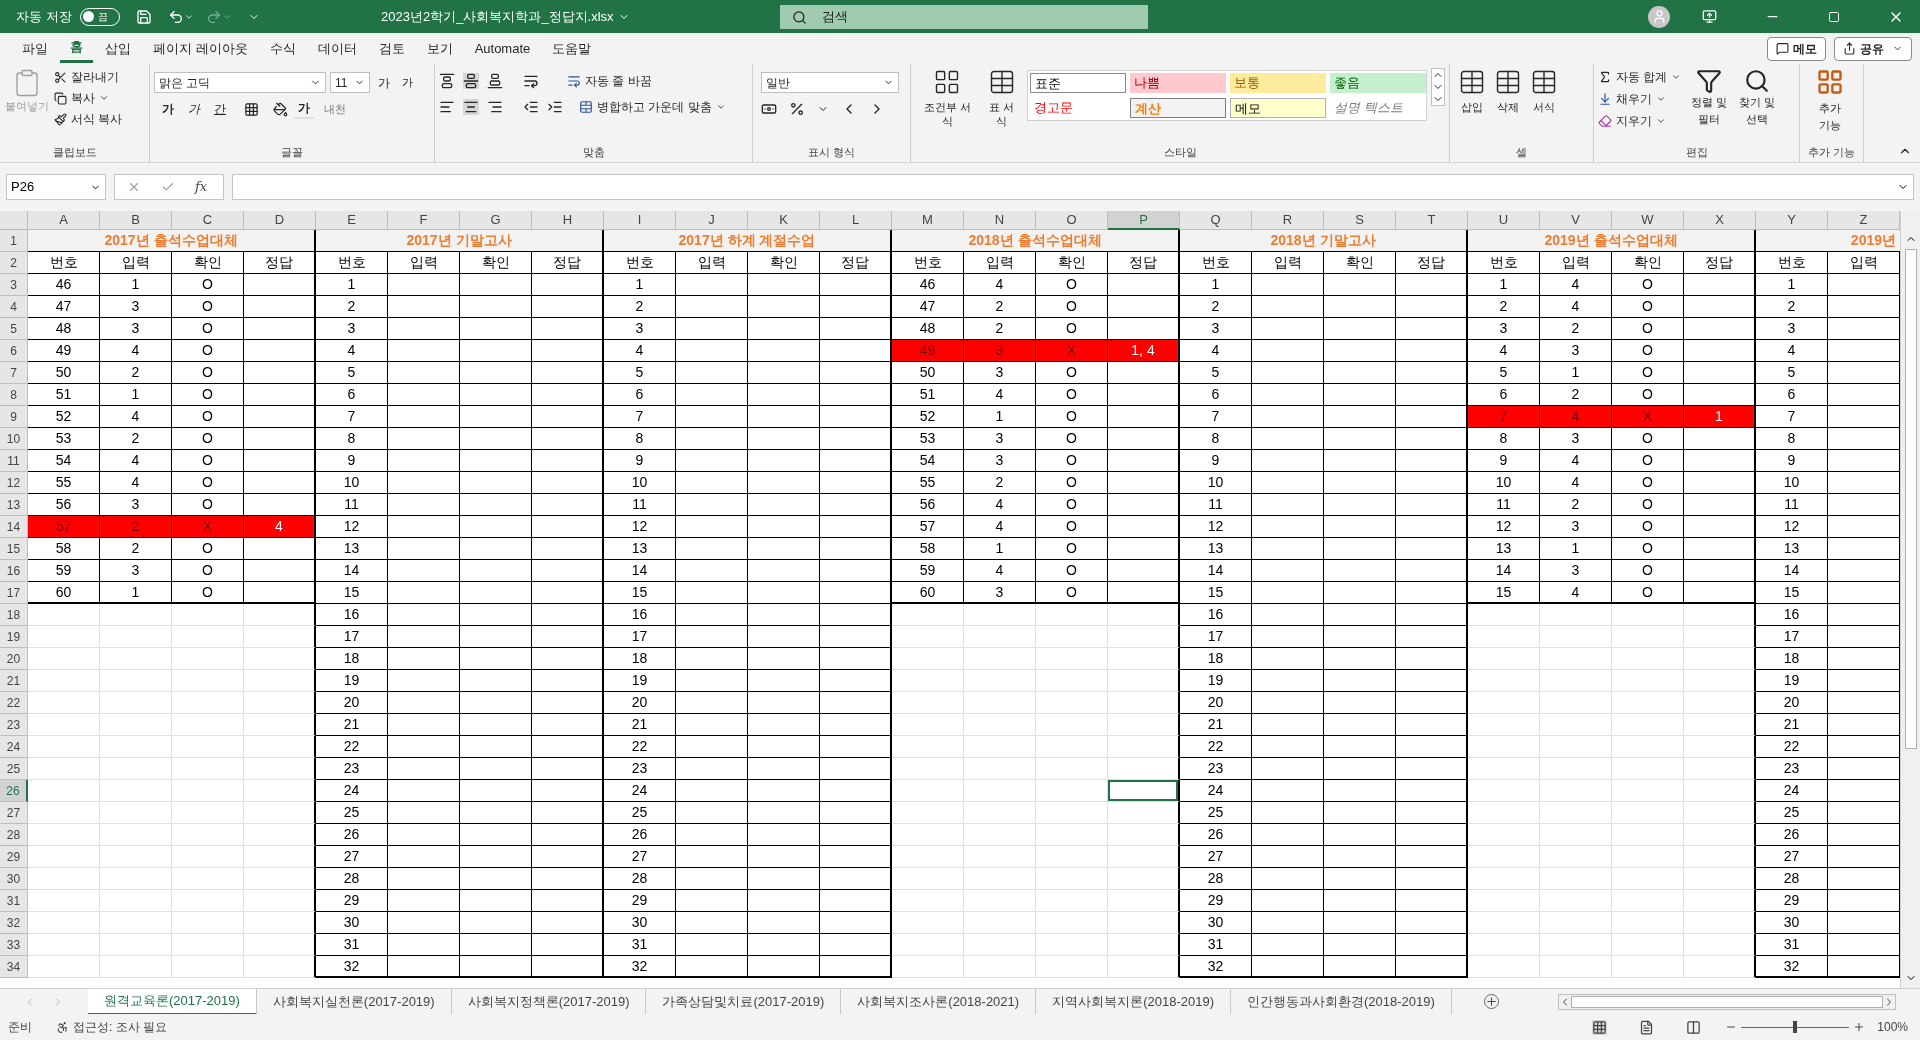 The height and width of the screenshot is (1040, 1920). Describe the element at coordinates (14, 813) in the screenshot. I see `row-header: 27` at that location.